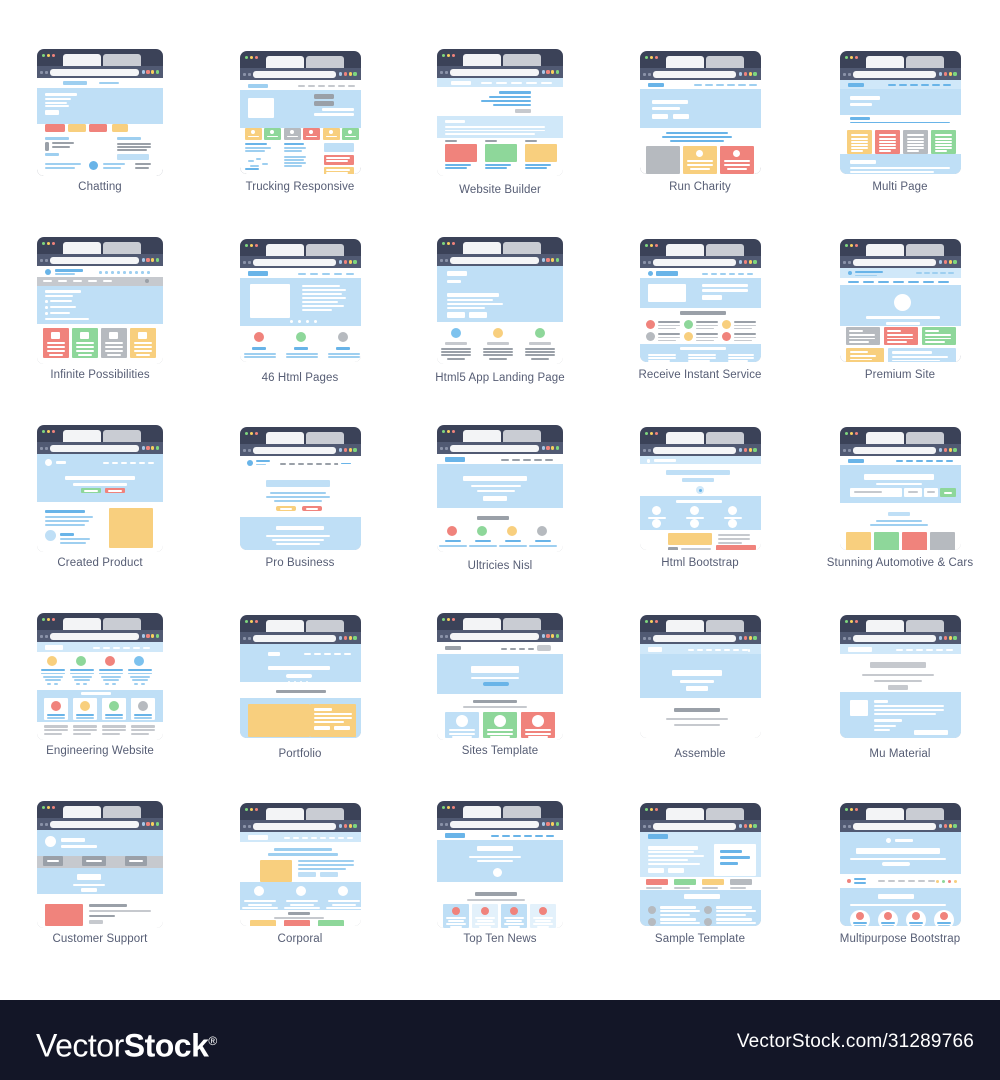  Describe the element at coordinates (300, 886) in the screenshot. I see `template-card: Corporal` at that location.